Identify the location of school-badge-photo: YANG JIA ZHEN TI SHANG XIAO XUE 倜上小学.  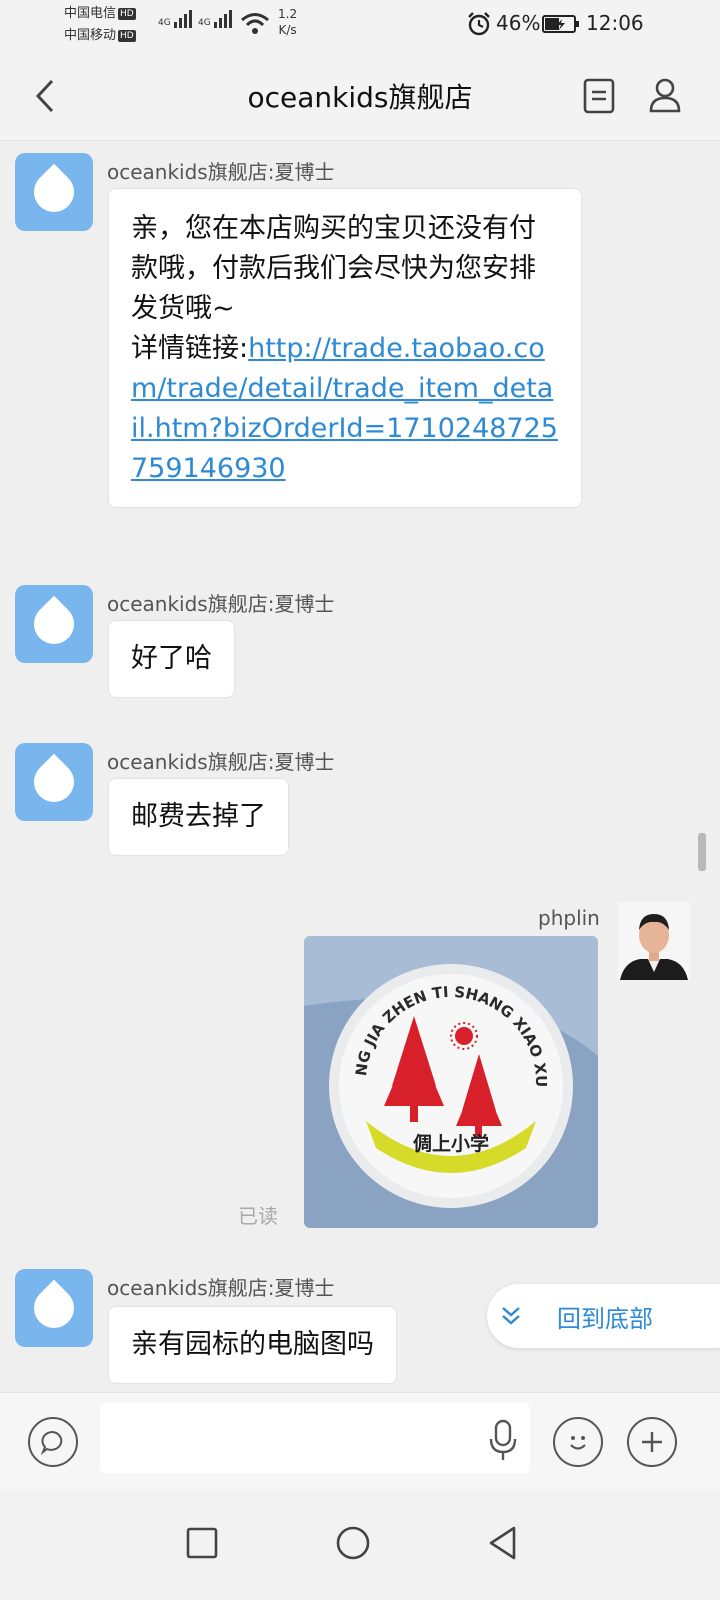
(451, 1082).